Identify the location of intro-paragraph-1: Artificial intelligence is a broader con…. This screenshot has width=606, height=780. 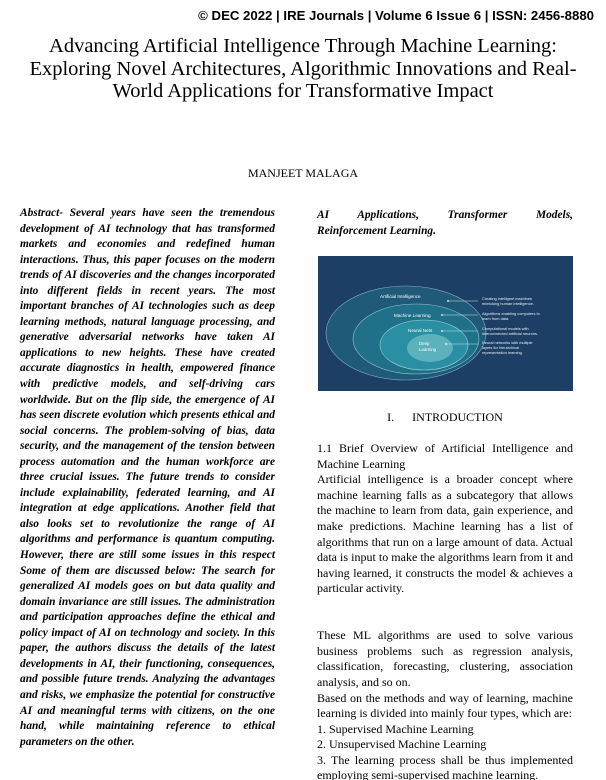
(445, 534).